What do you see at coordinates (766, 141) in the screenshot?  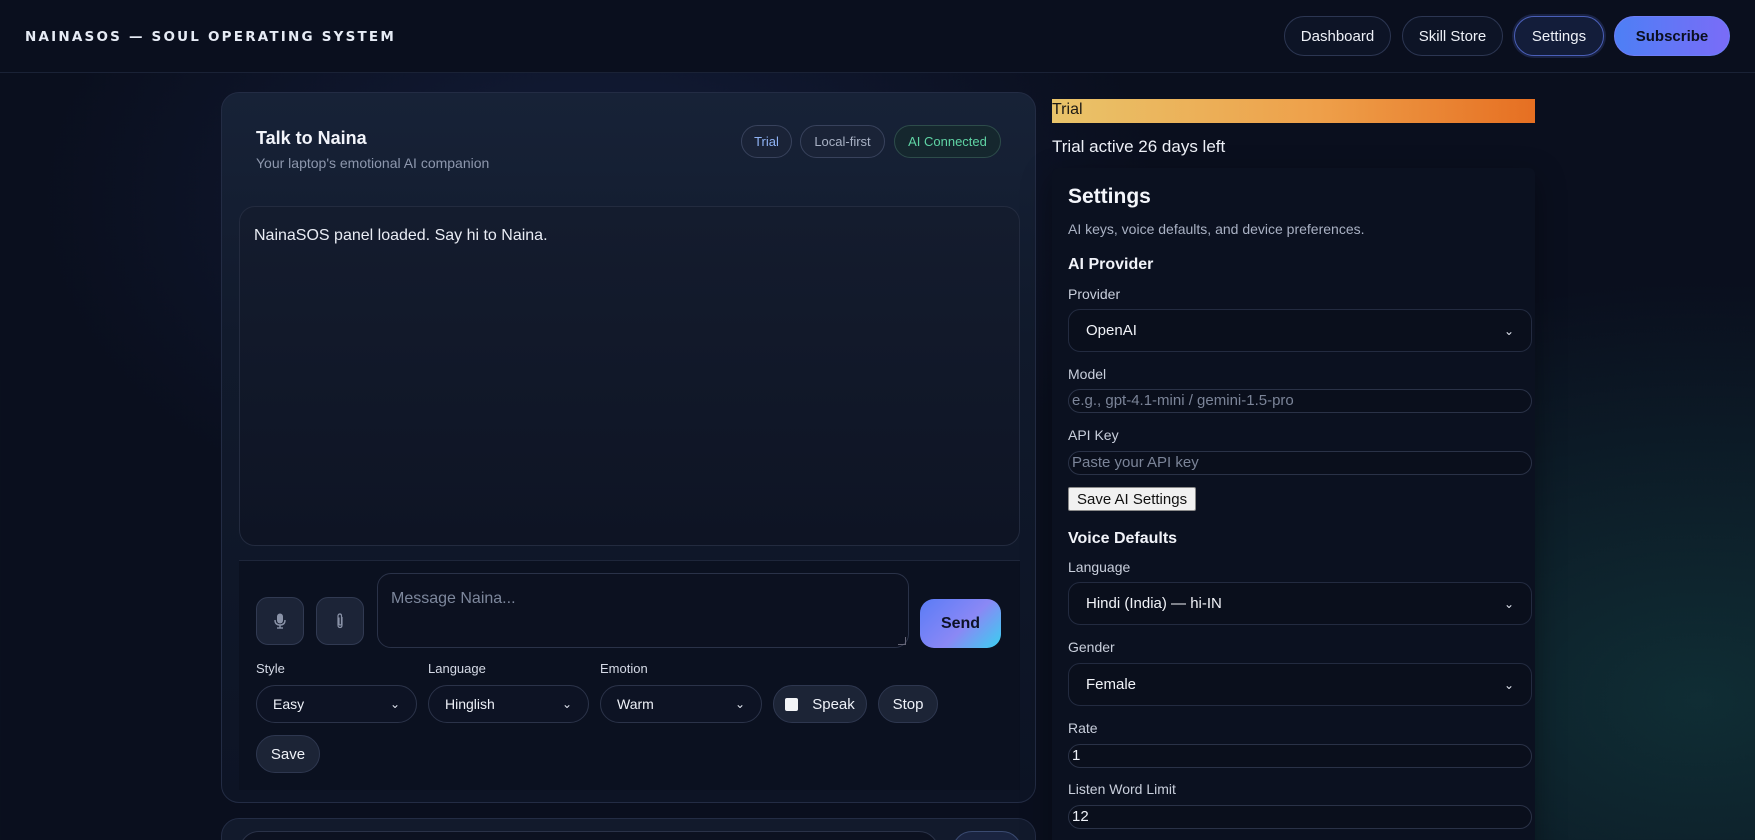 I see `trial-badge: Trial` at bounding box center [766, 141].